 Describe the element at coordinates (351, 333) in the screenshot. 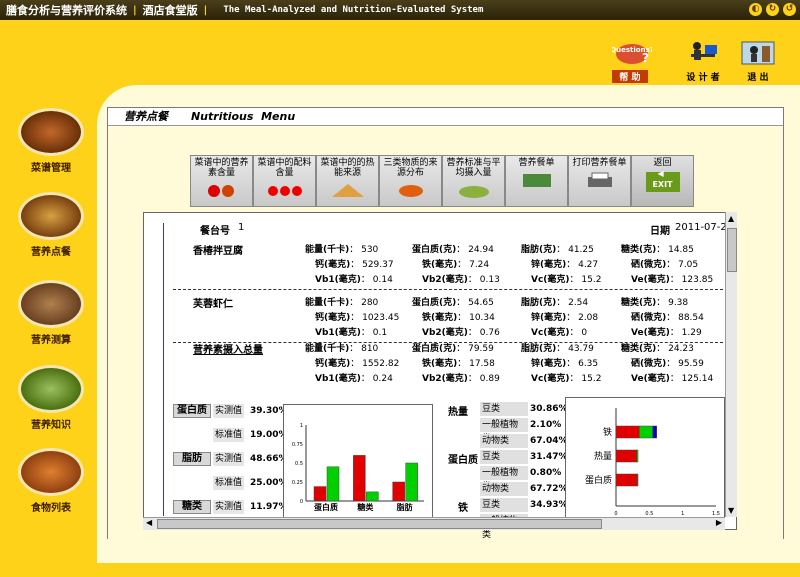

I see `nutrient-label: Vb1(毫克)： 0.1` at that location.